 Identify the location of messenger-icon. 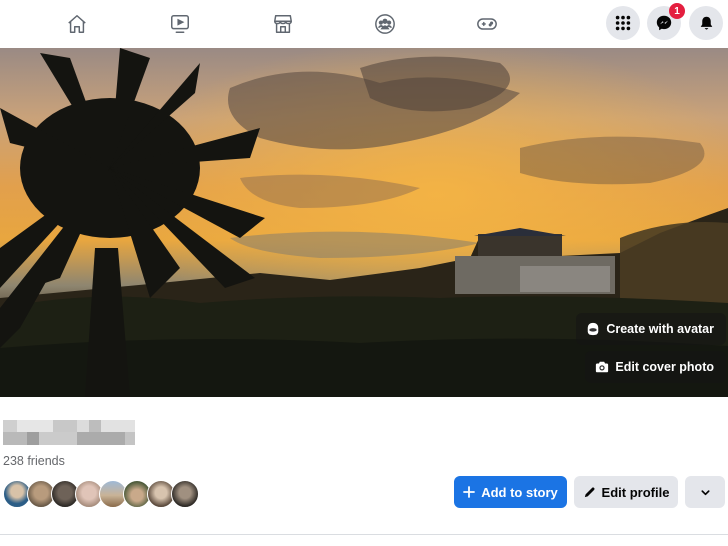
(664, 23).